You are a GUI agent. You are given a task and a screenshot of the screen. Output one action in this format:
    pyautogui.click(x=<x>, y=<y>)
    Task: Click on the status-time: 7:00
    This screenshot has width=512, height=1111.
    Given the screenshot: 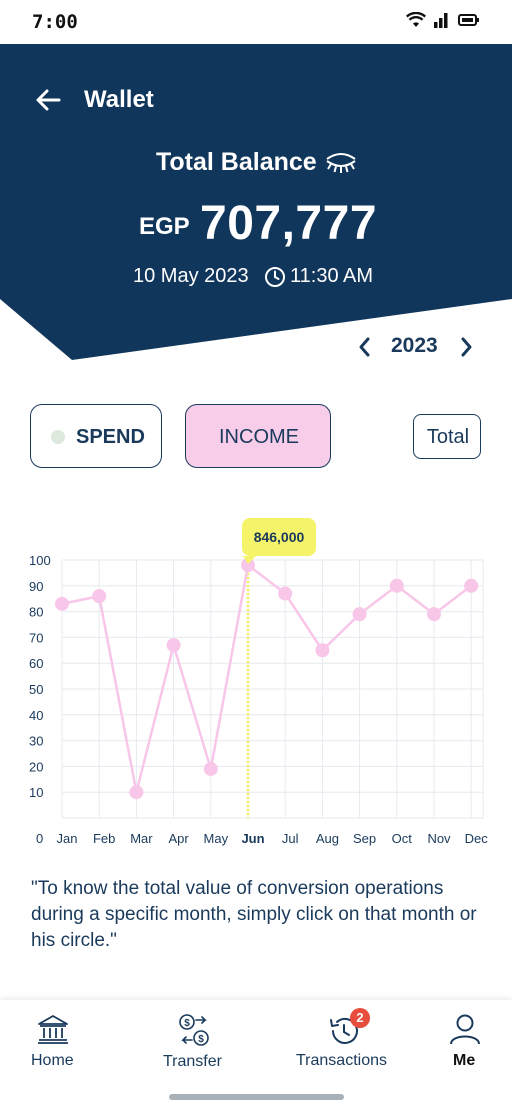 What is the action you would take?
    pyautogui.click(x=55, y=22)
    